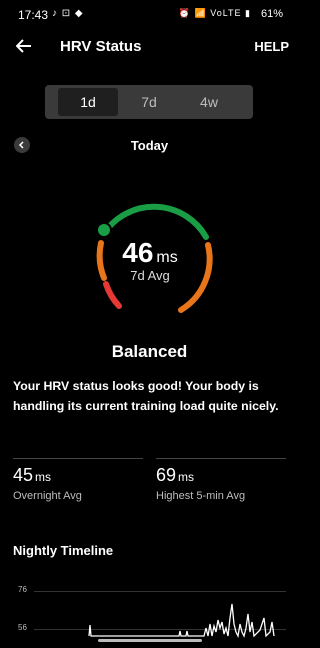 The height and width of the screenshot is (648, 320). What do you see at coordinates (160, 591) in the screenshot?
I see `timeline-gridline` at bounding box center [160, 591].